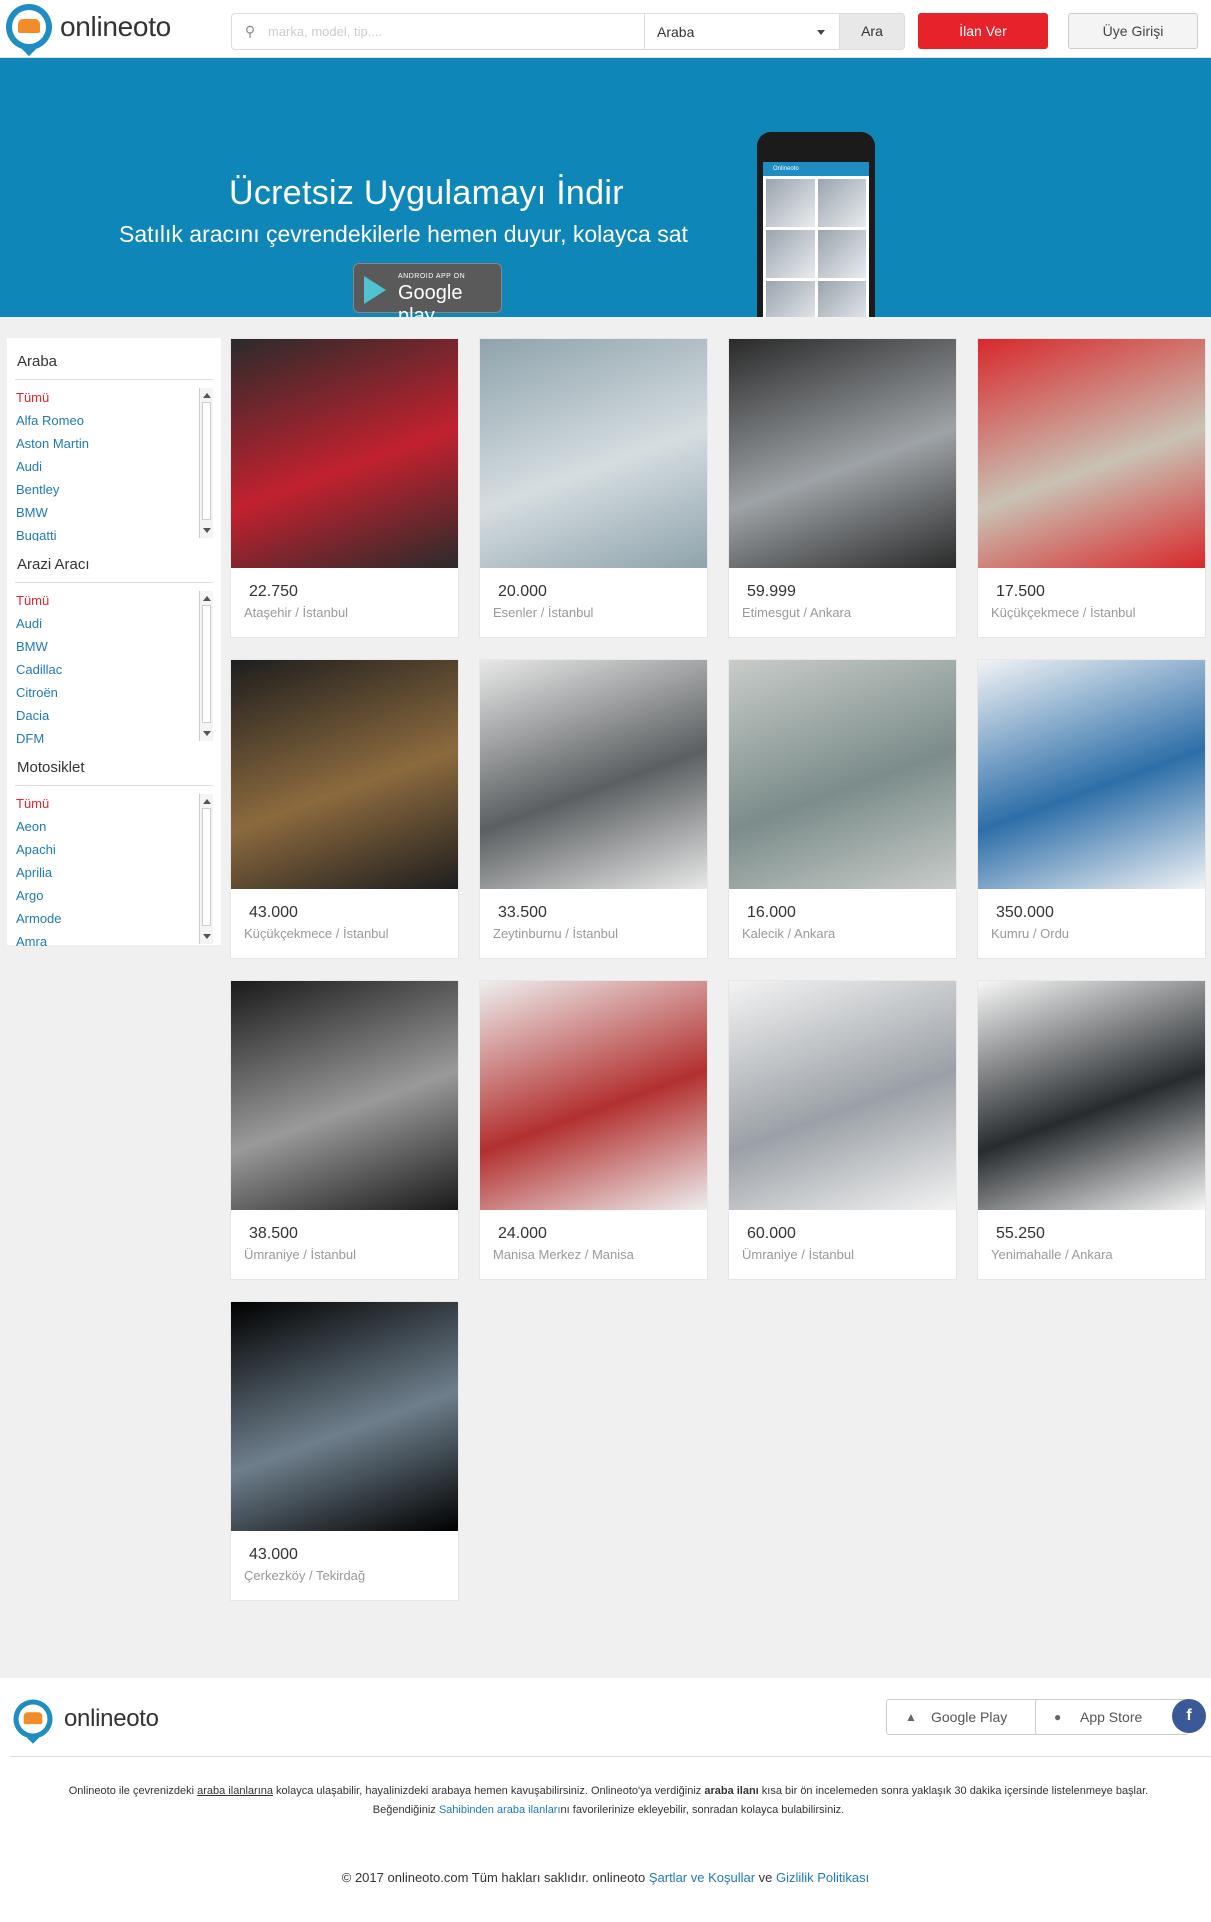 The image size is (1211, 1922). I want to click on sidebar-item: Aeon, so click(114, 826).